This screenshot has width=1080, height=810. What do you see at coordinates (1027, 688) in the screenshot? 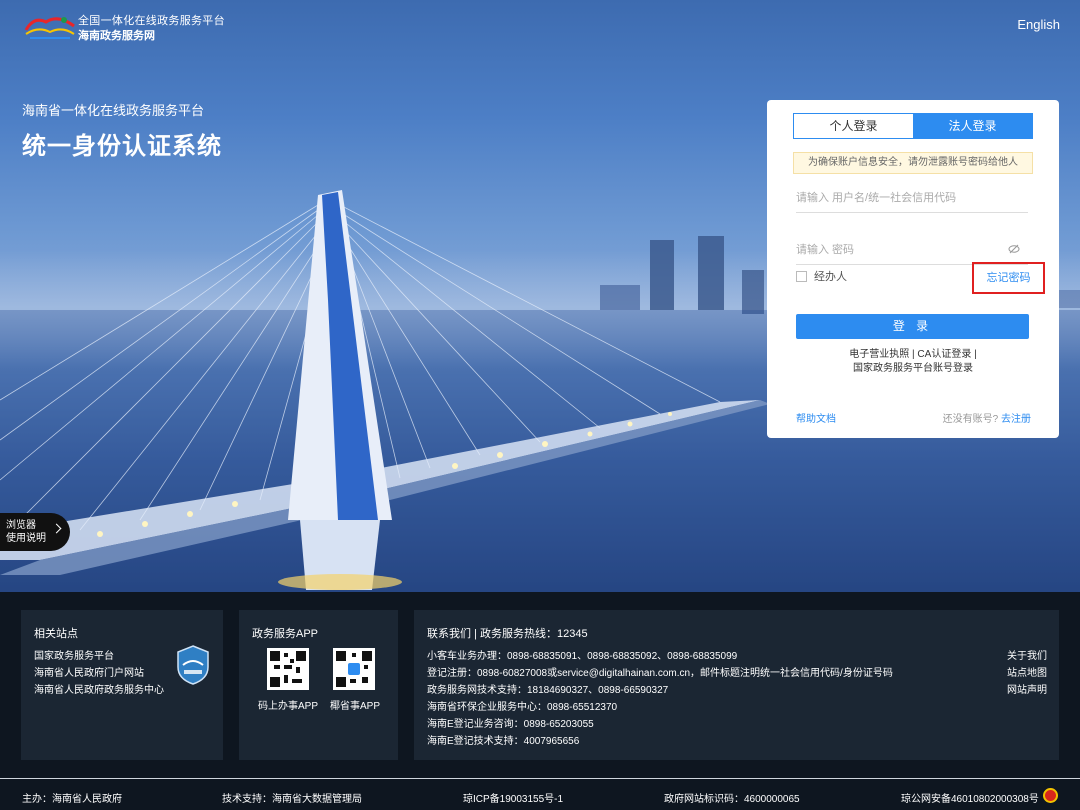
I see `site-statement-link: 网站声明` at bounding box center [1027, 688].